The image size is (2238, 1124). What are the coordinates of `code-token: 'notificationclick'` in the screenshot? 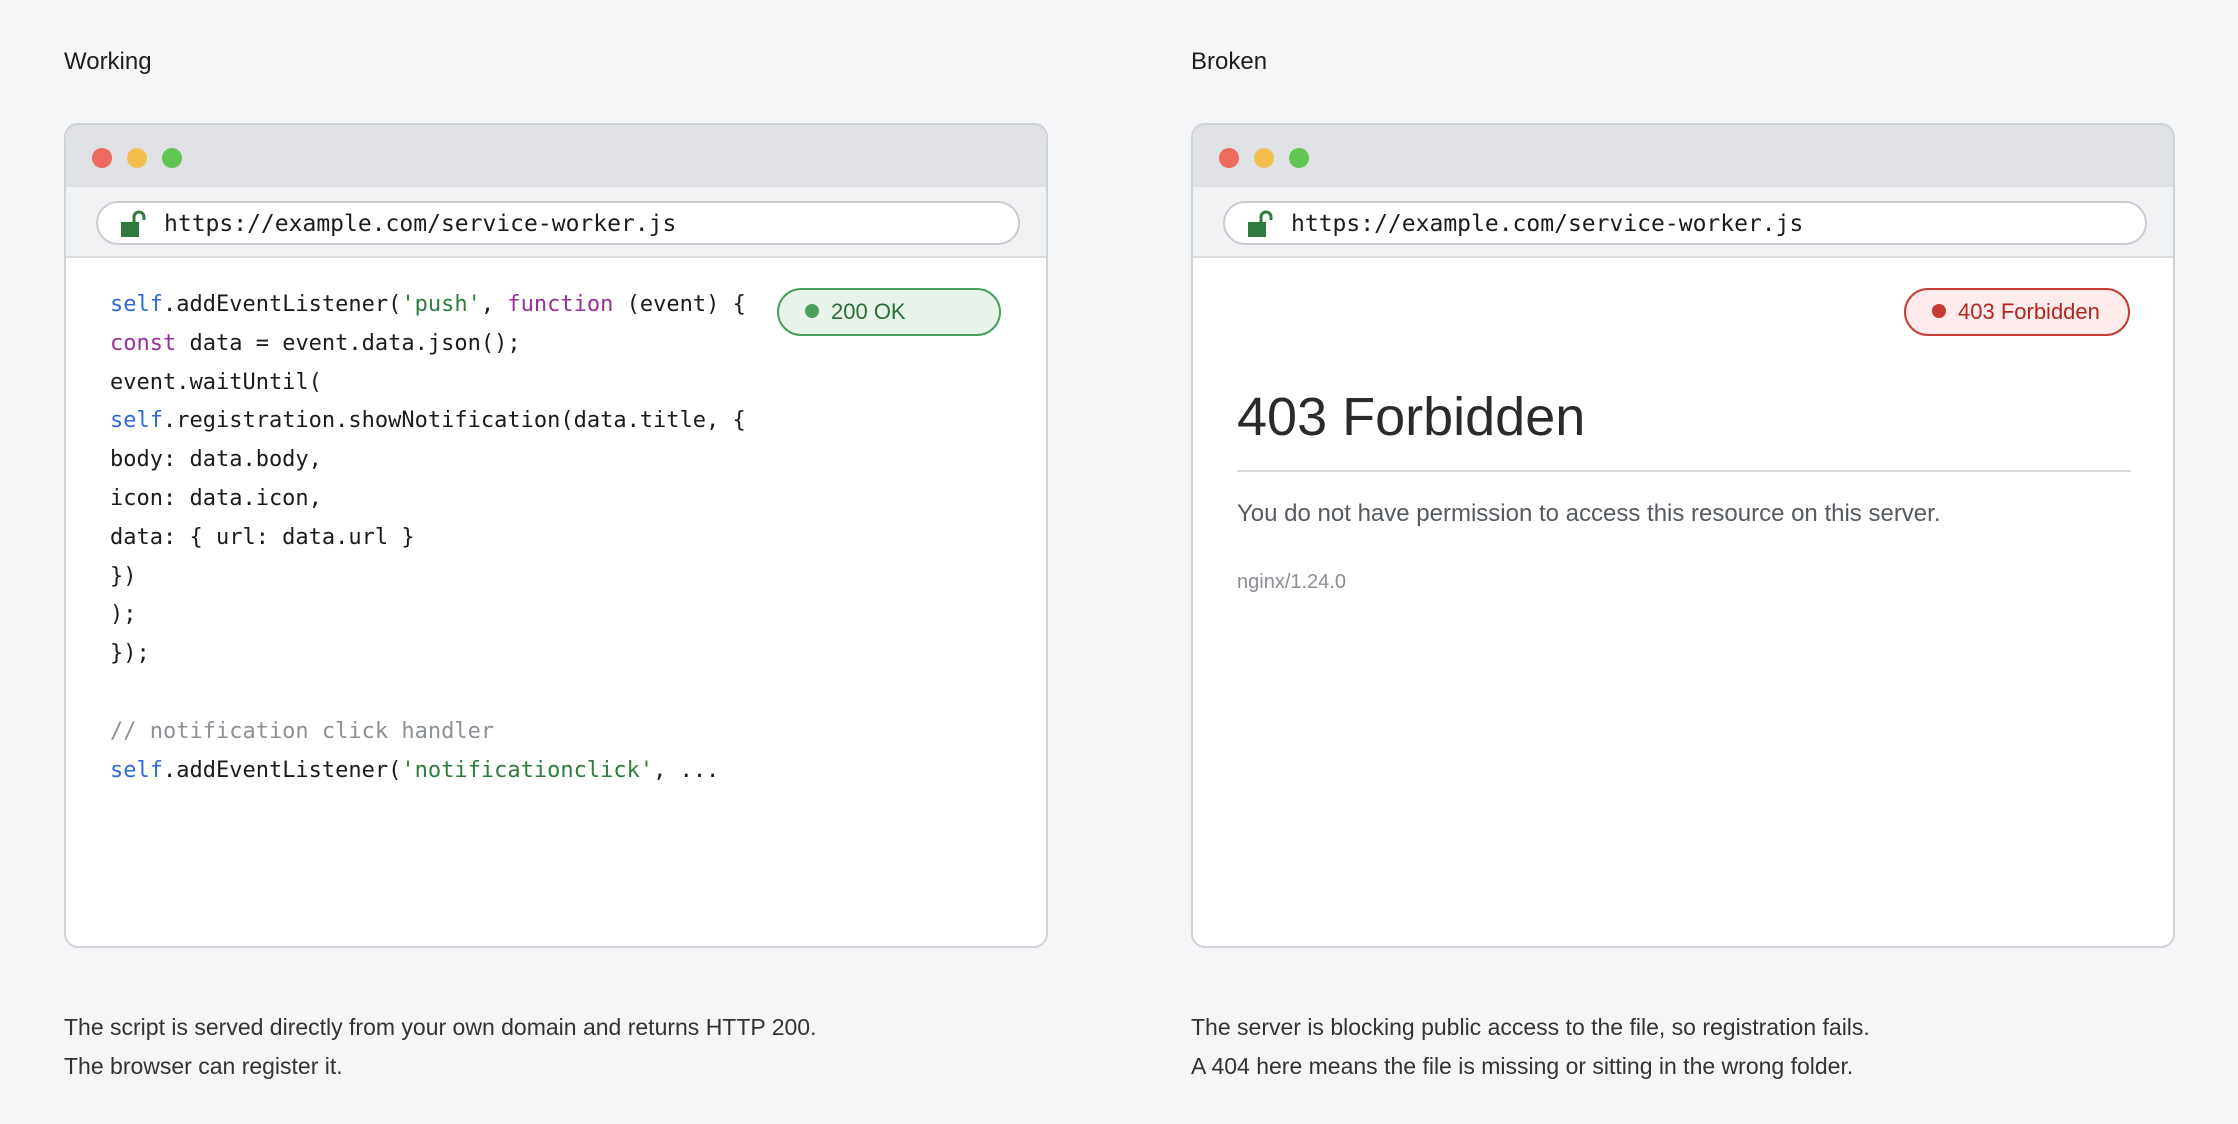 It's located at (527, 770).